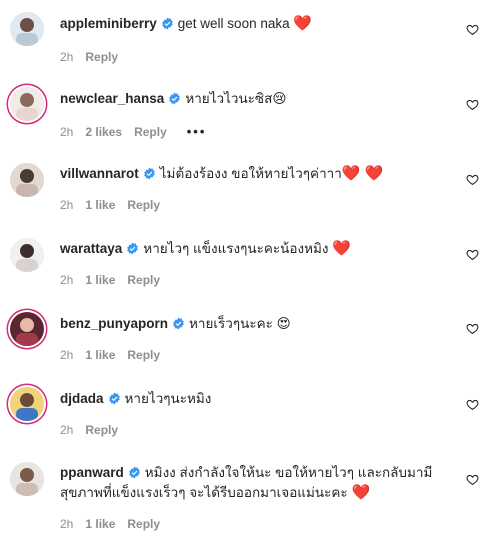 The height and width of the screenshot is (542, 487). I want to click on like-count: 2 likes, so click(103, 132).